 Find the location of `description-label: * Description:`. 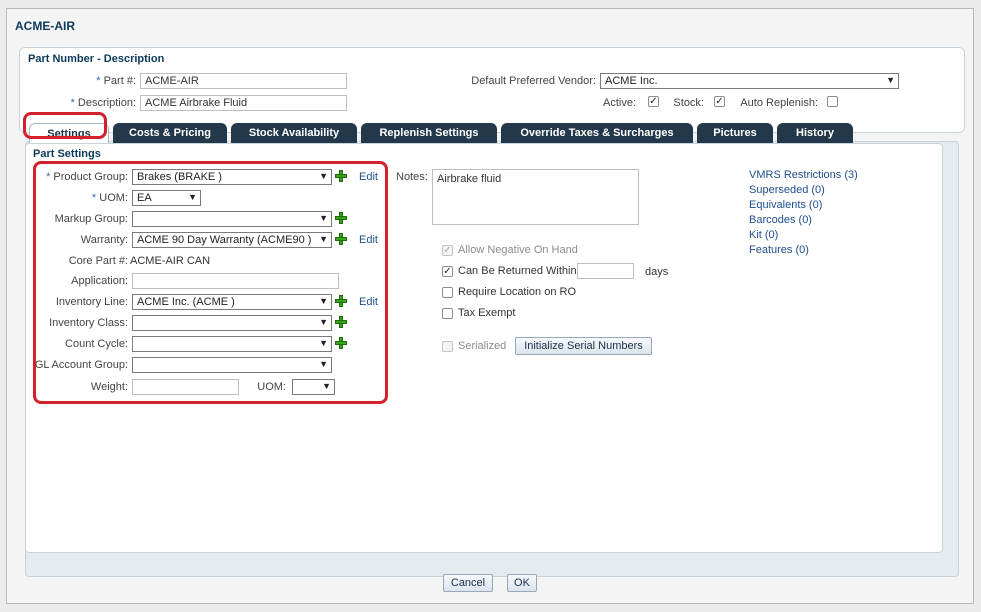

description-label: * Description: is located at coordinates (103, 103).